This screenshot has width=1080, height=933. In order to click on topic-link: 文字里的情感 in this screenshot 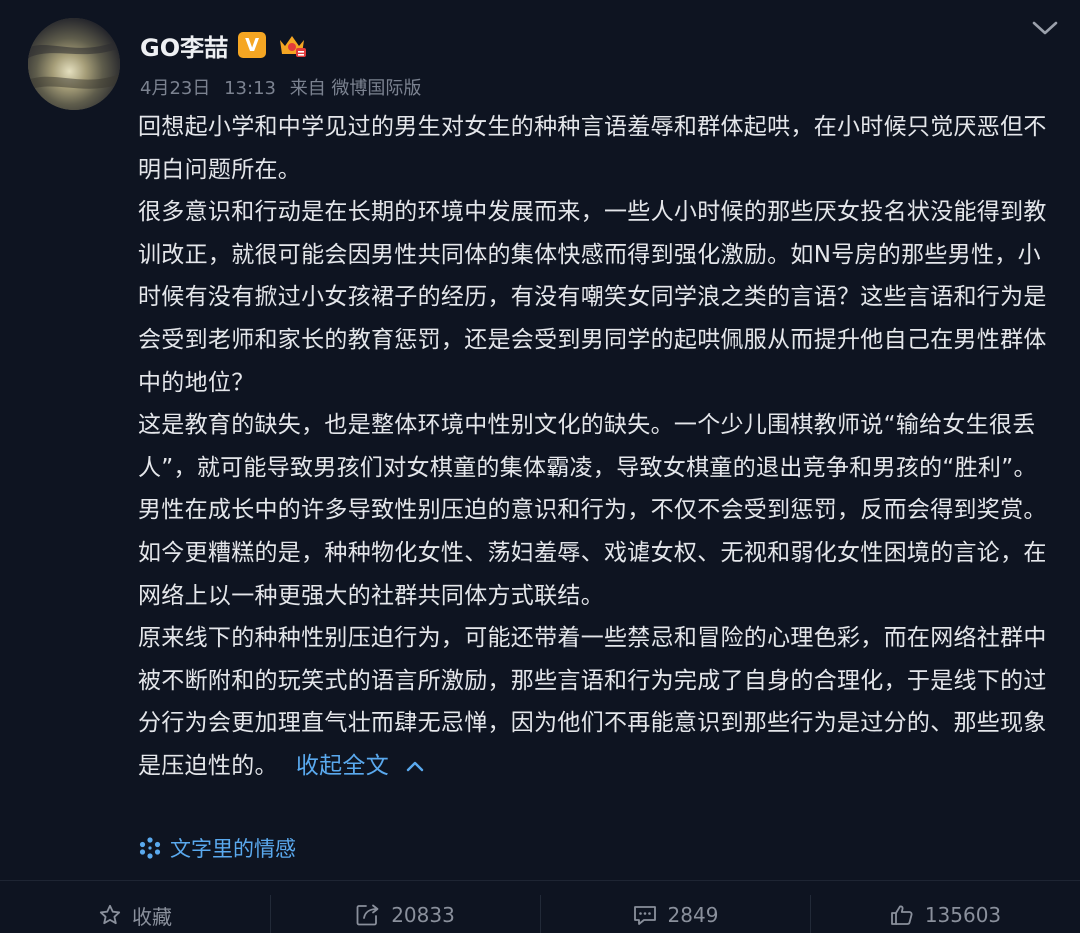, I will do `click(217, 848)`.